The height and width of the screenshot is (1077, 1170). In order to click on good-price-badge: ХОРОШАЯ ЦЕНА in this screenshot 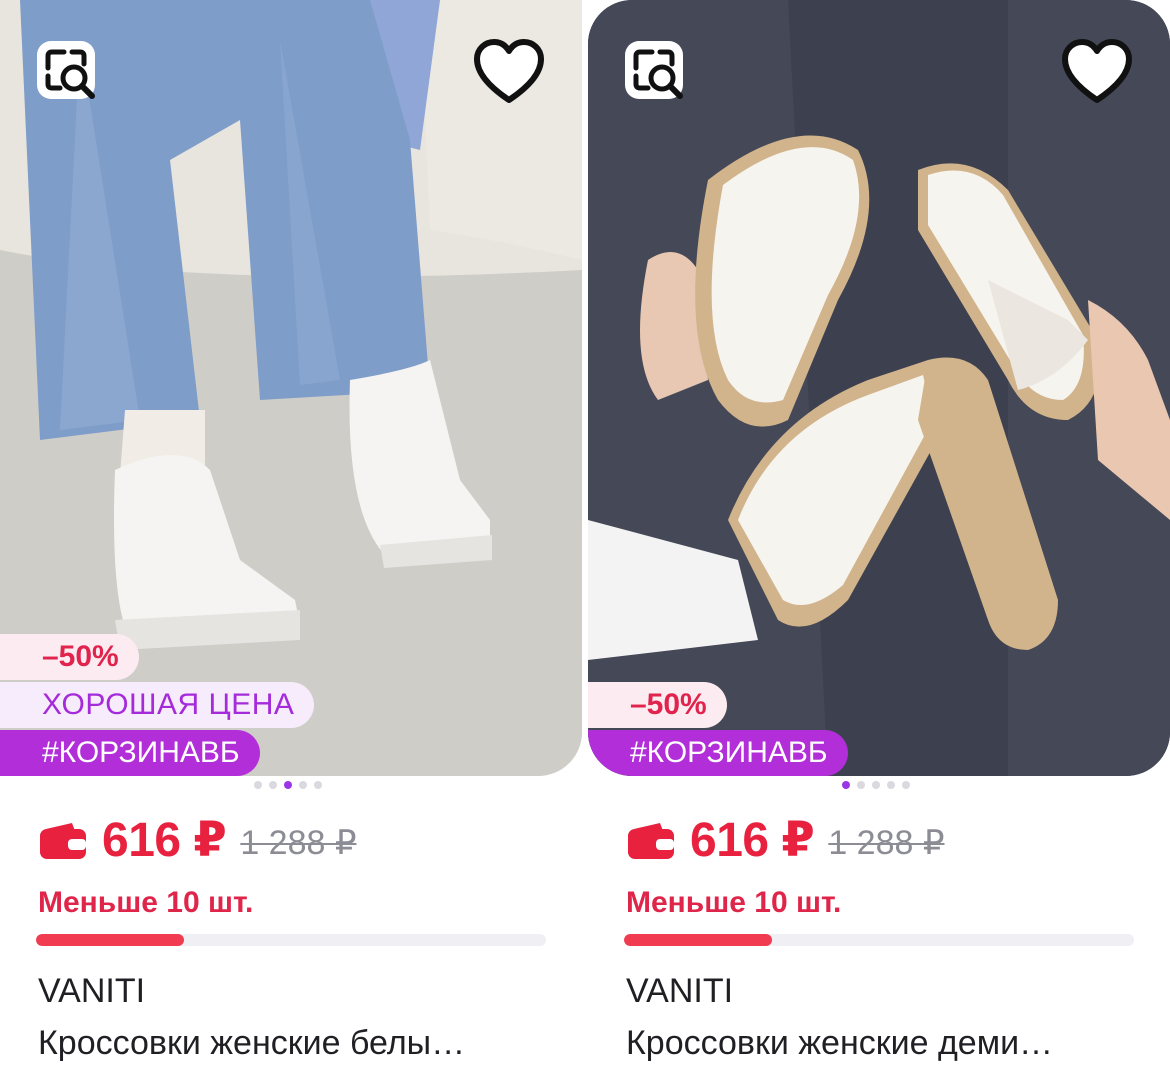, I will do `click(157, 705)`.